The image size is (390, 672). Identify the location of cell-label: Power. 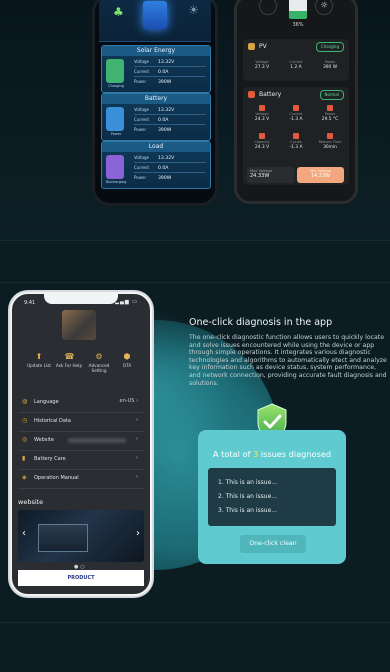
(330, 62).